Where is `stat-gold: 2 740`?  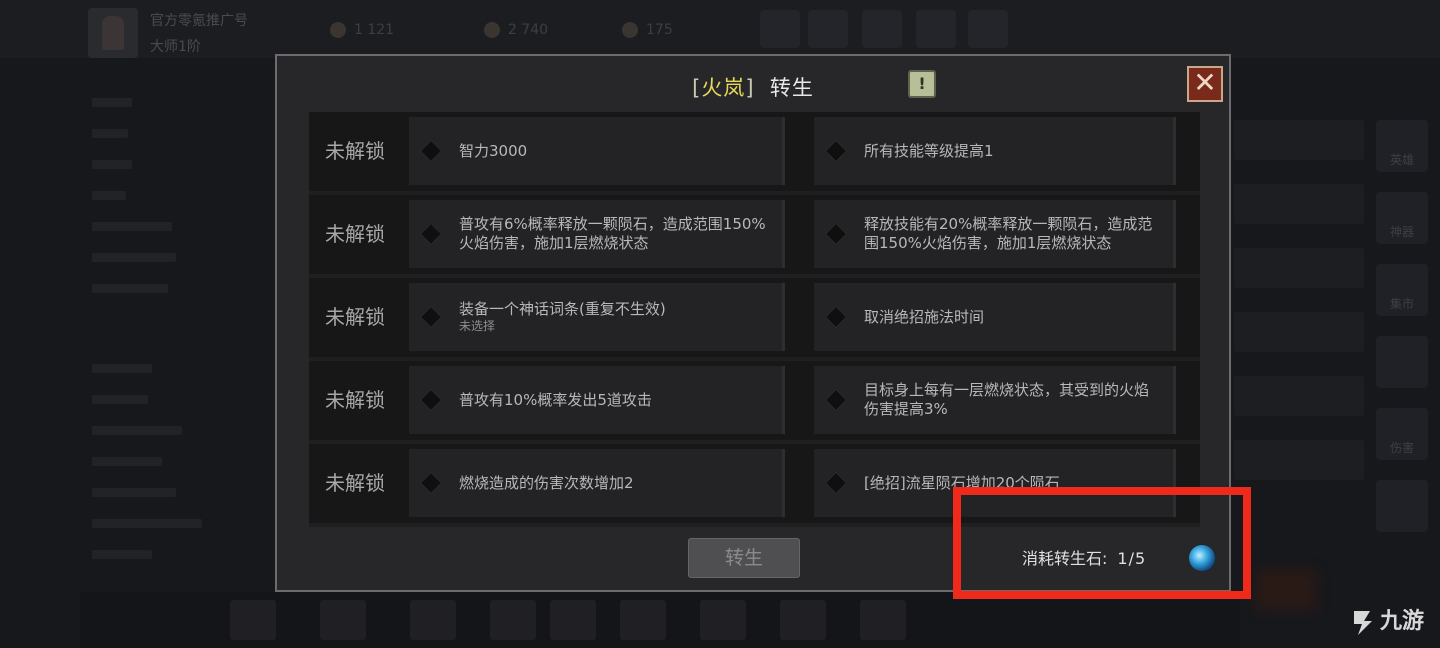 stat-gold: 2 740 is located at coordinates (516, 30).